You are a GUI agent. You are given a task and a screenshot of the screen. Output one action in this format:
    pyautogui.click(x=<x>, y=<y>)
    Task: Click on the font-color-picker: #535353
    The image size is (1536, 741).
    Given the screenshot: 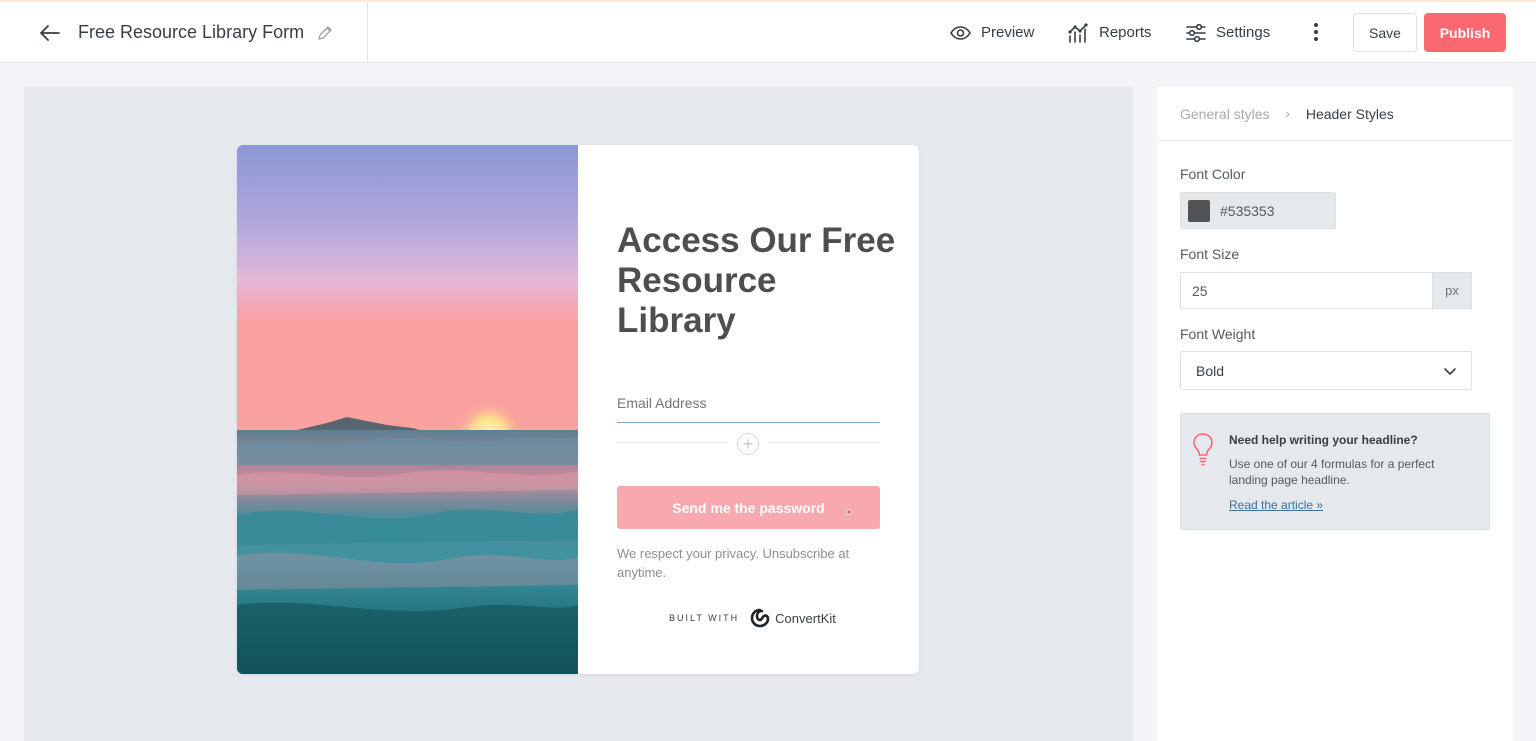 What is the action you would take?
    pyautogui.click(x=1258, y=210)
    